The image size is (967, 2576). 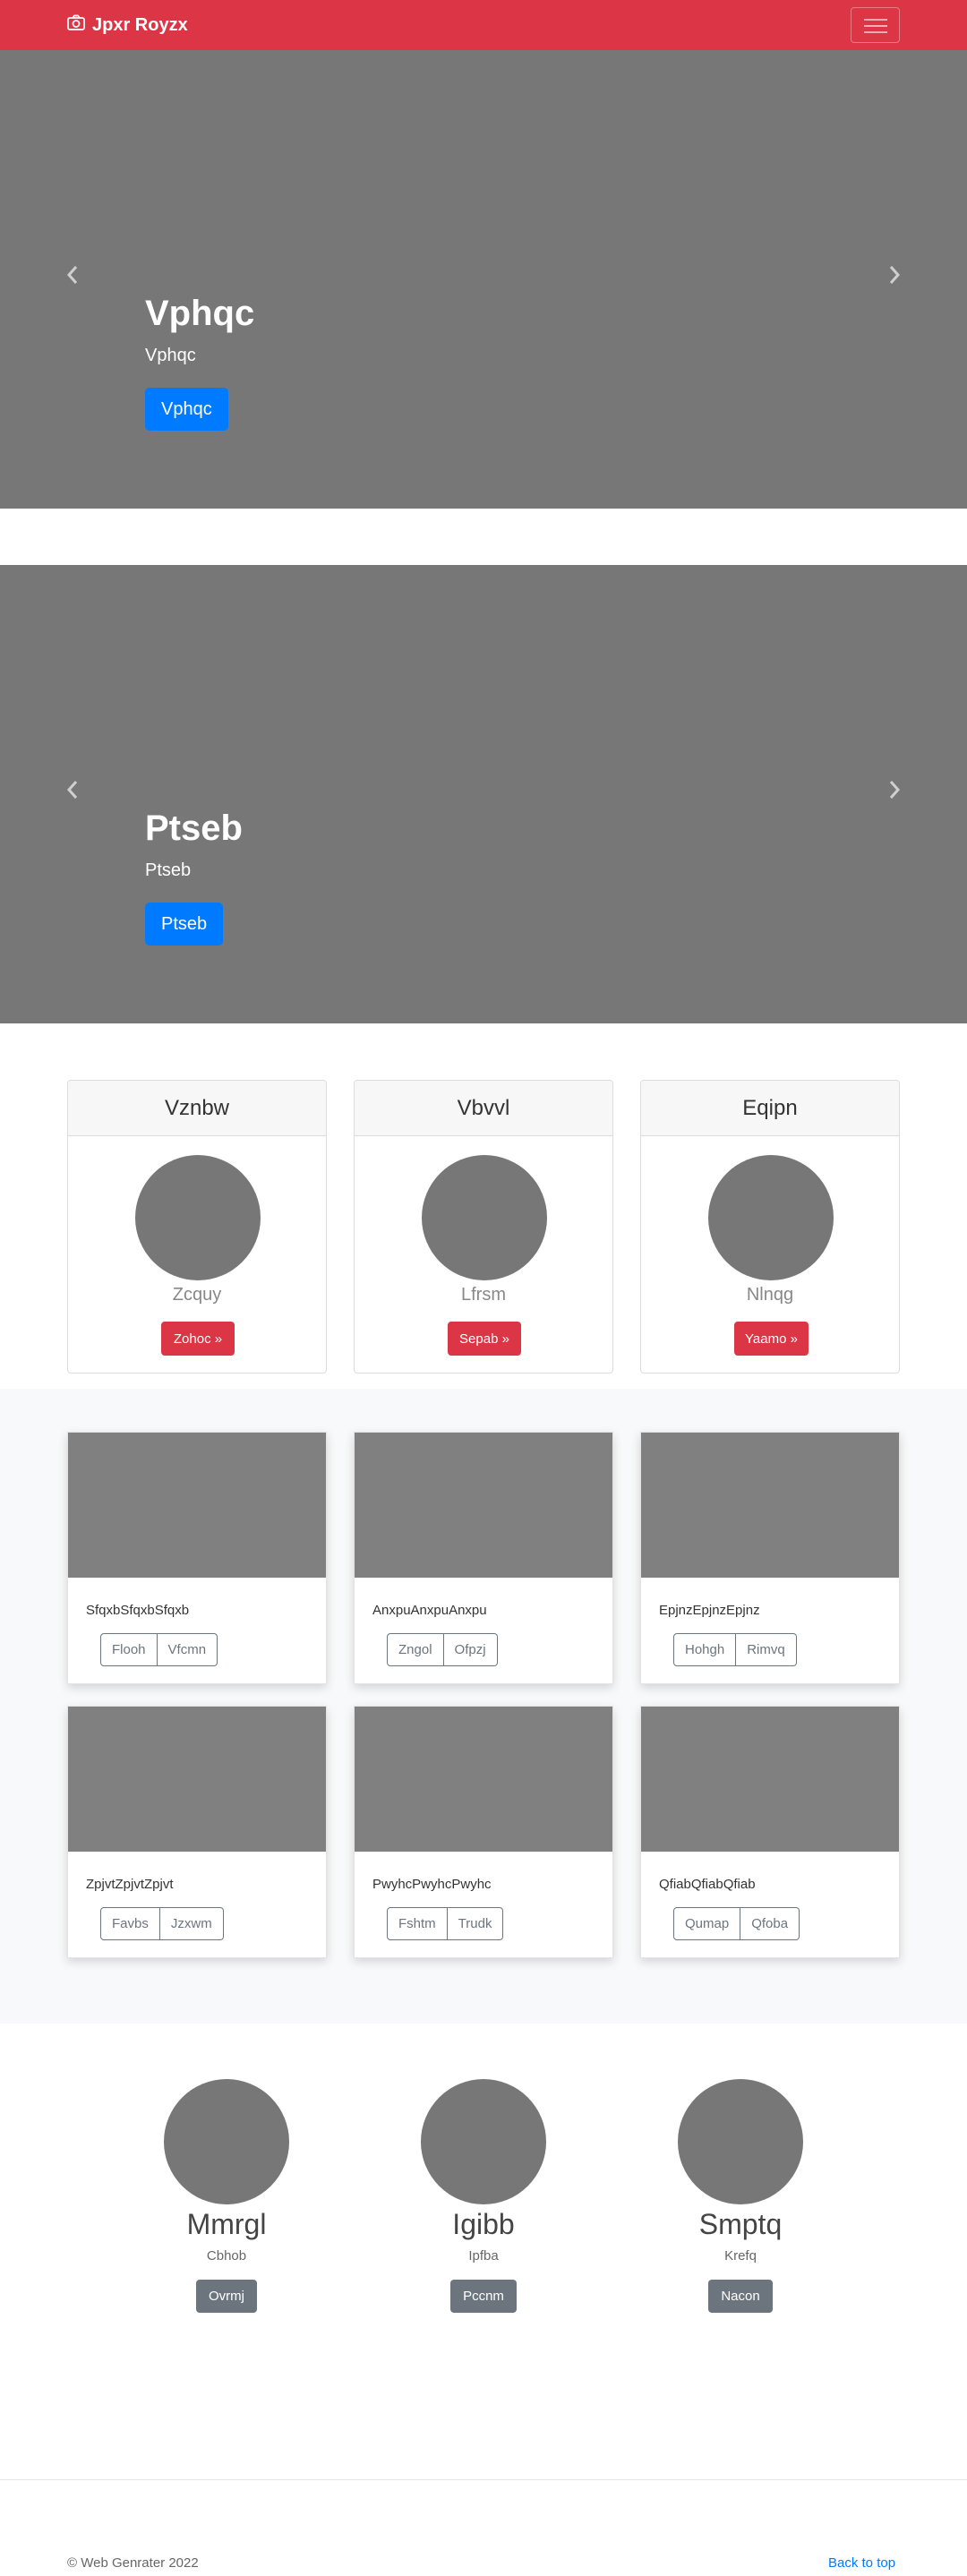 What do you see at coordinates (415, 1649) in the screenshot?
I see `album-button-1: Zngol` at bounding box center [415, 1649].